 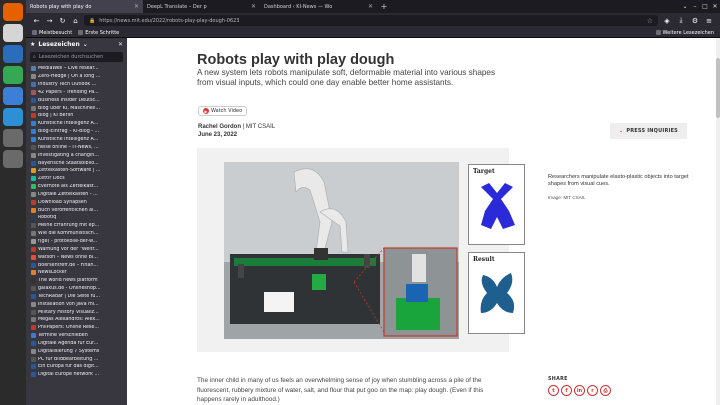 What do you see at coordinates (685, 6) in the screenshot?
I see `tab-list-icon: ⌄` at bounding box center [685, 6].